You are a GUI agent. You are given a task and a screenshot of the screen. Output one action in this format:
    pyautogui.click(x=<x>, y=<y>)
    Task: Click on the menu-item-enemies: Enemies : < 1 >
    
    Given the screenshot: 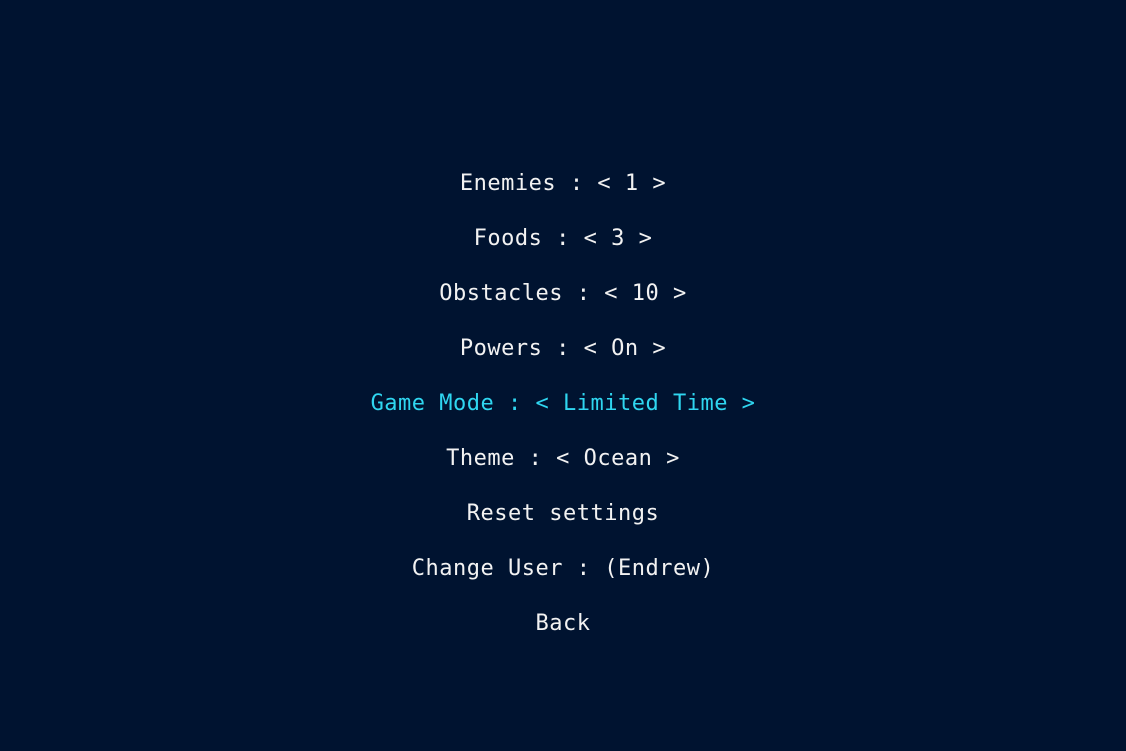 What is the action you would take?
    pyautogui.click(x=563, y=187)
    